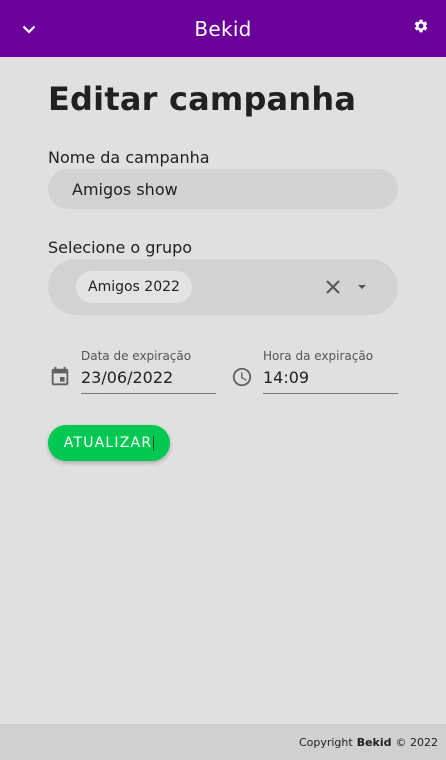 The image size is (446, 760). Describe the element at coordinates (134, 287) in the screenshot. I see `group-chip: Amigos 2022` at that location.